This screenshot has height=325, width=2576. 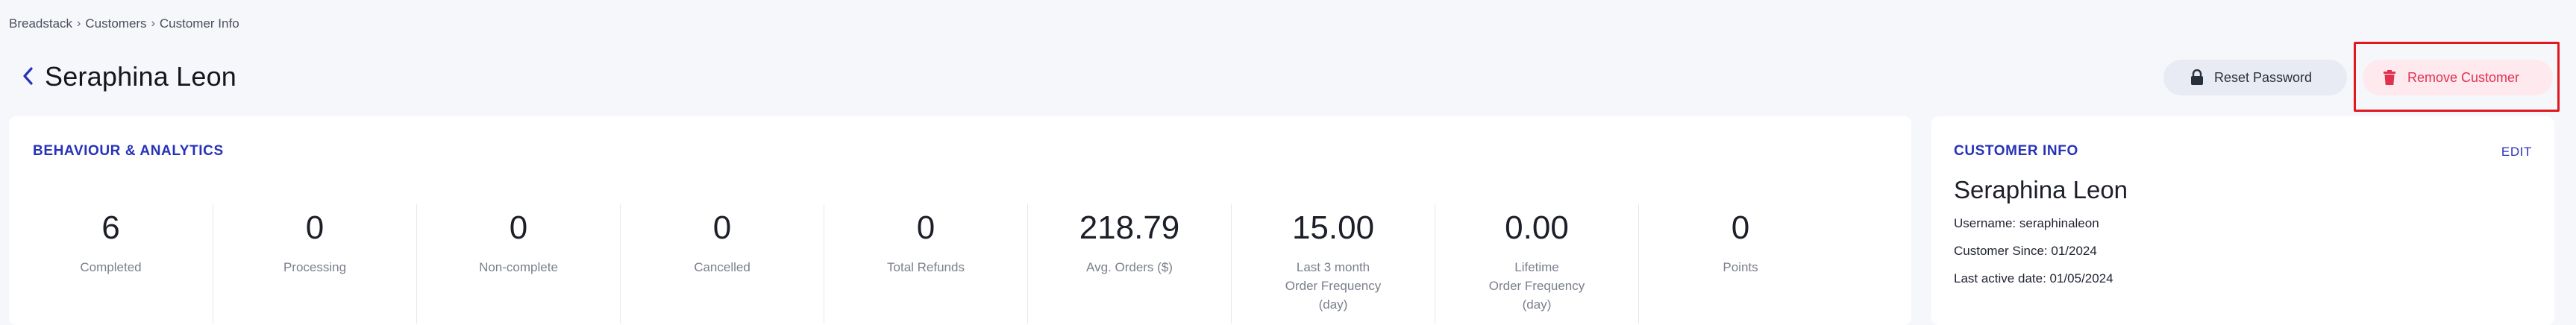 I want to click on breadcrumb-item-breadstack: Breadstack, so click(x=40, y=23).